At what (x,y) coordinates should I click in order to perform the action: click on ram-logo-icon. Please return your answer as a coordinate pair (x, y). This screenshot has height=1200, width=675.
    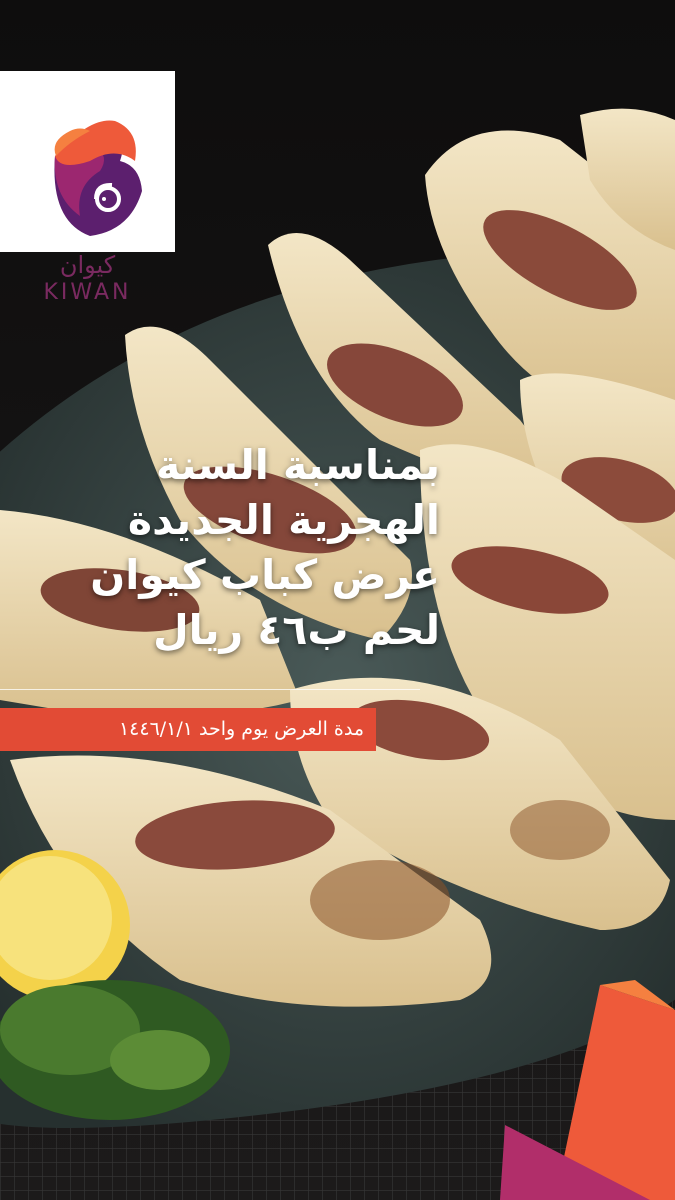
    Looking at the image, I should click on (98, 178).